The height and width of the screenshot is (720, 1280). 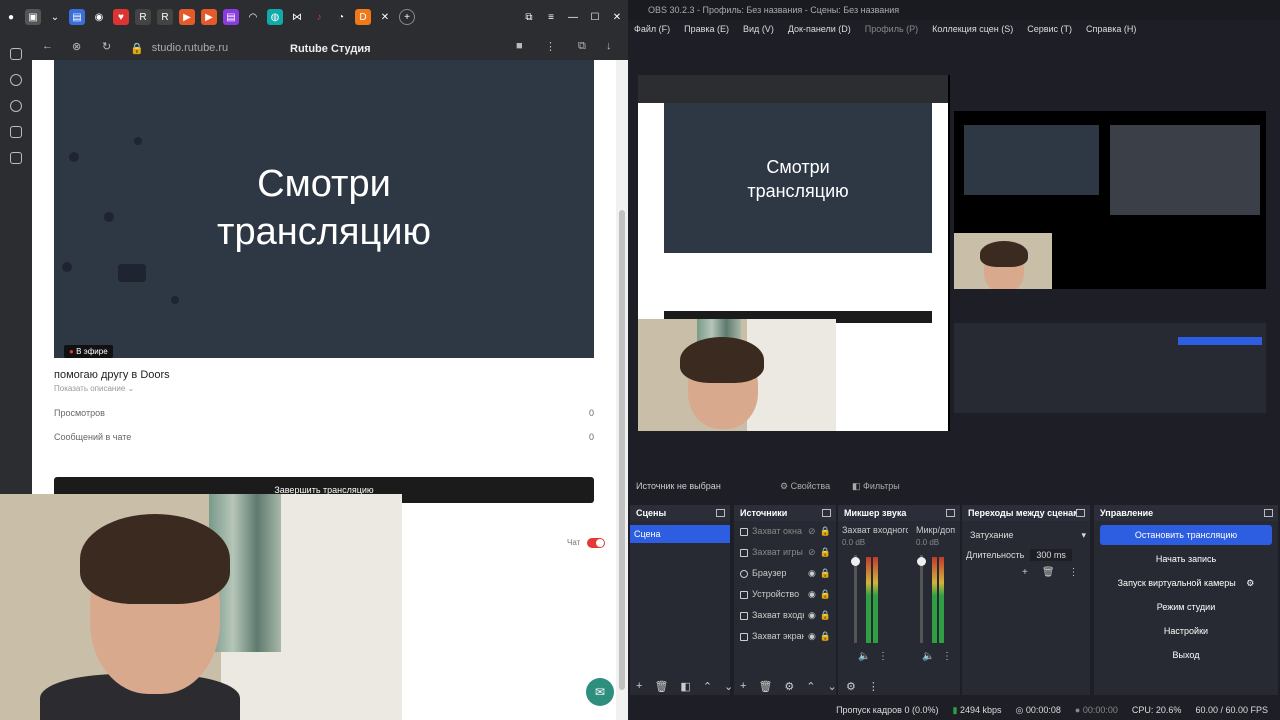 What do you see at coordinates (685, 686) in the screenshot?
I see `filter-scene-icon: ◧` at bounding box center [685, 686].